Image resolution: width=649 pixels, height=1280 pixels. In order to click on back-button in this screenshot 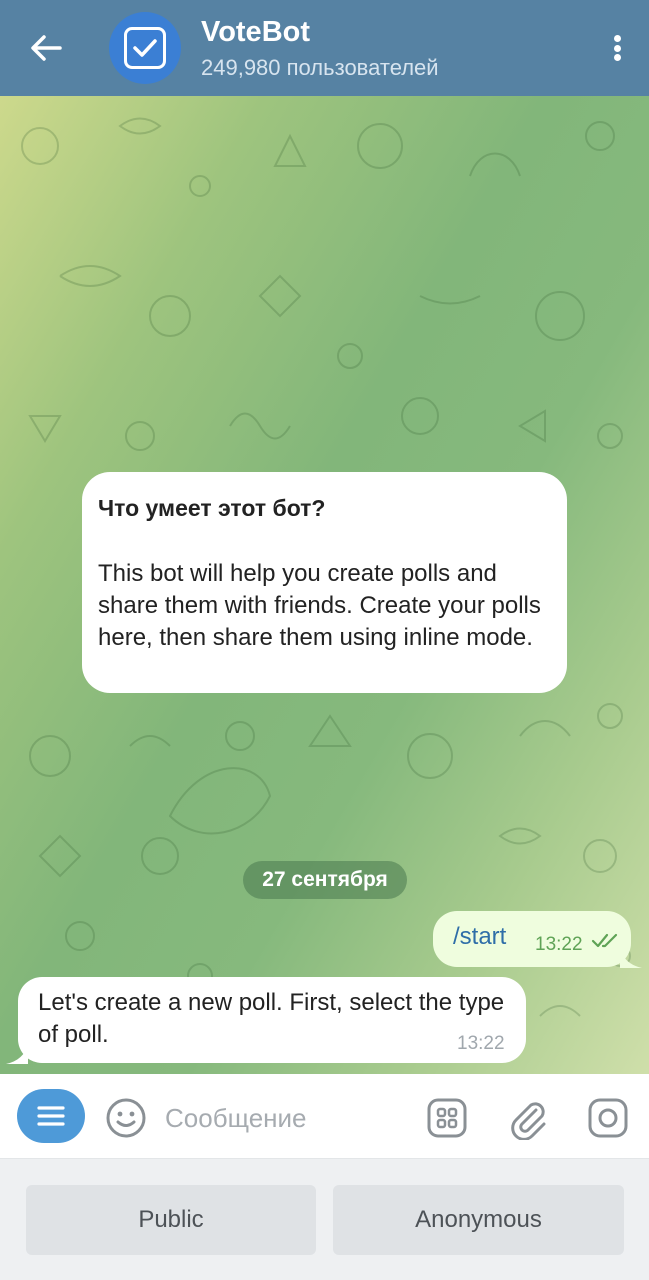, I will do `click(46, 48)`.